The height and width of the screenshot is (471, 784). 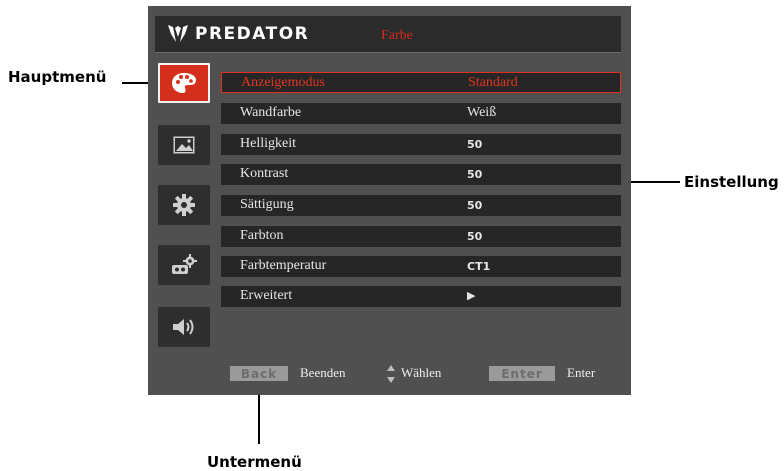 I want to click on up-down-arrow-icon, so click(x=391, y=374).